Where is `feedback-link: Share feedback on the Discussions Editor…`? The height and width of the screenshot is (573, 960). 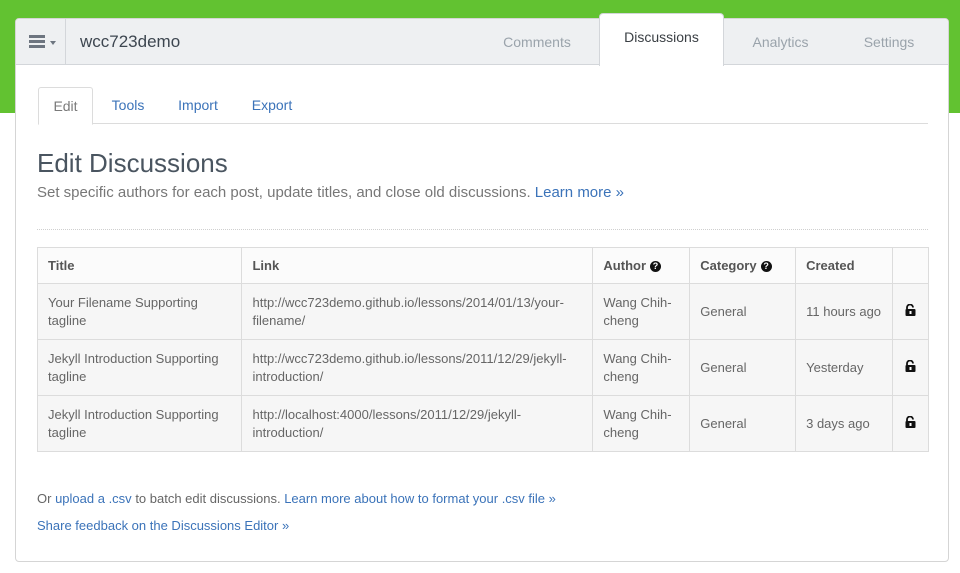
feedback-link: Share feedback on the Discussions Editor… is located at coordinates (163, 525).